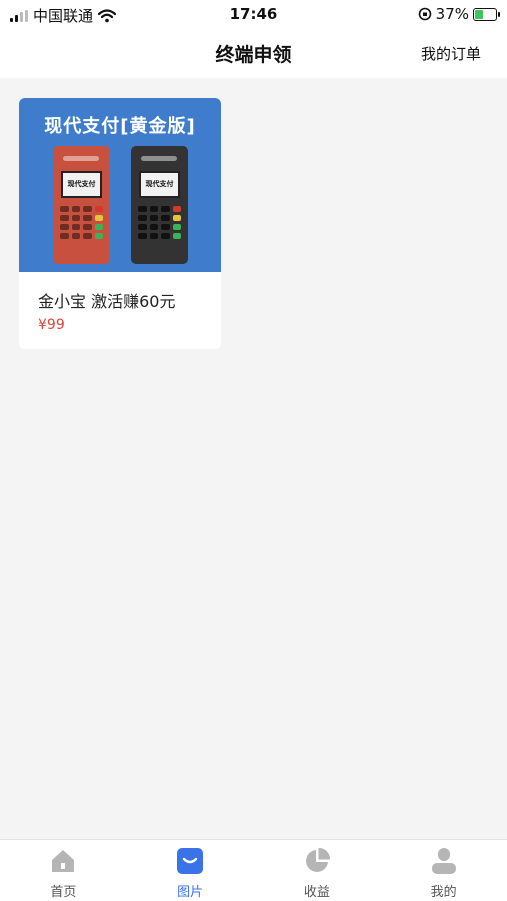 The width and height of the screenshot is (507, 901). Describe the element at coordinates (443, 892) in the screenshot. I see `tab-mine-label: 我的` at that location.